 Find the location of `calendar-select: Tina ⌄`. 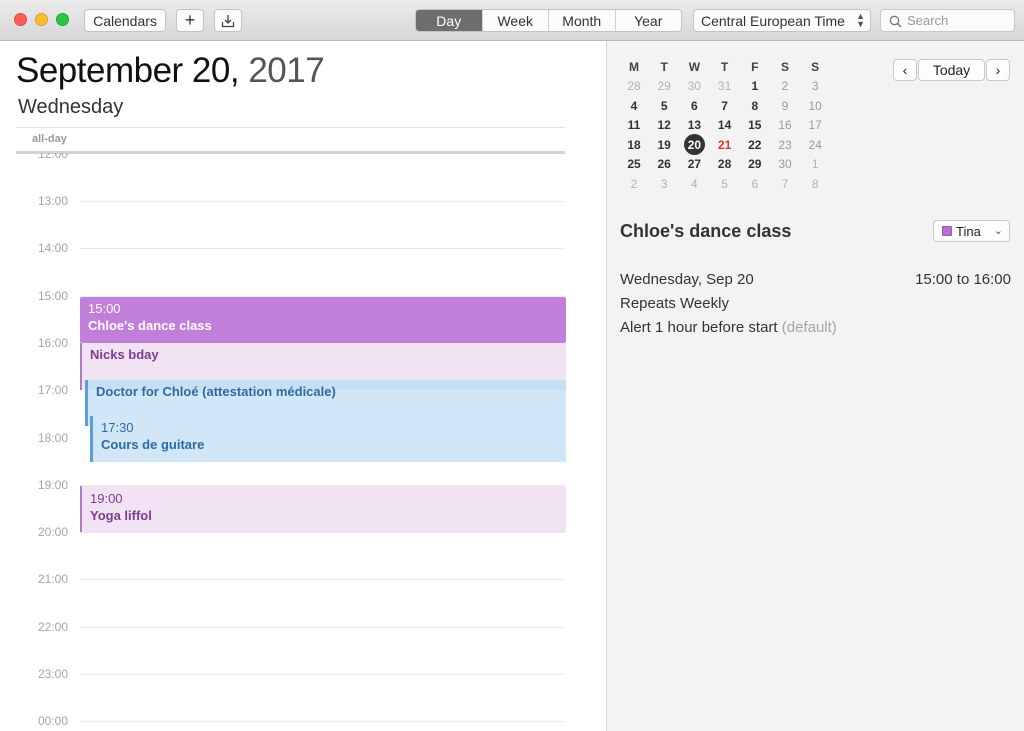

calendar-select: Tina ⌄ is located at coordinates (971, 231).